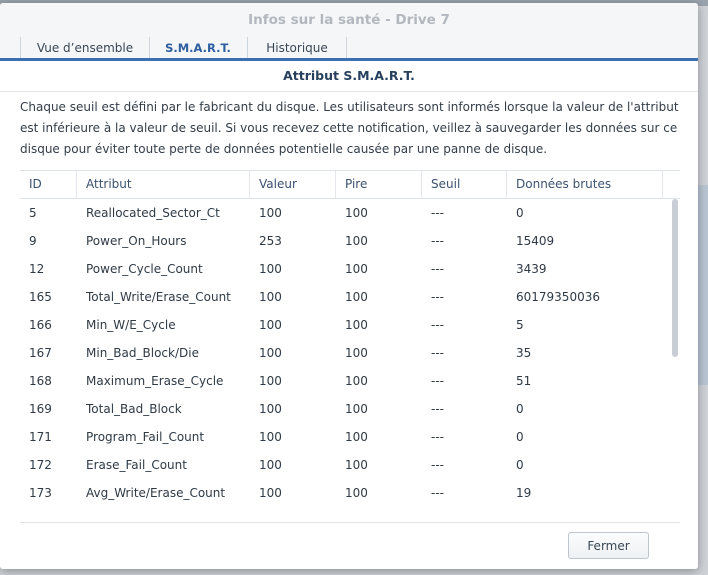  I want to click on column-header-raw-data: Données brutes, so click(585, 184).